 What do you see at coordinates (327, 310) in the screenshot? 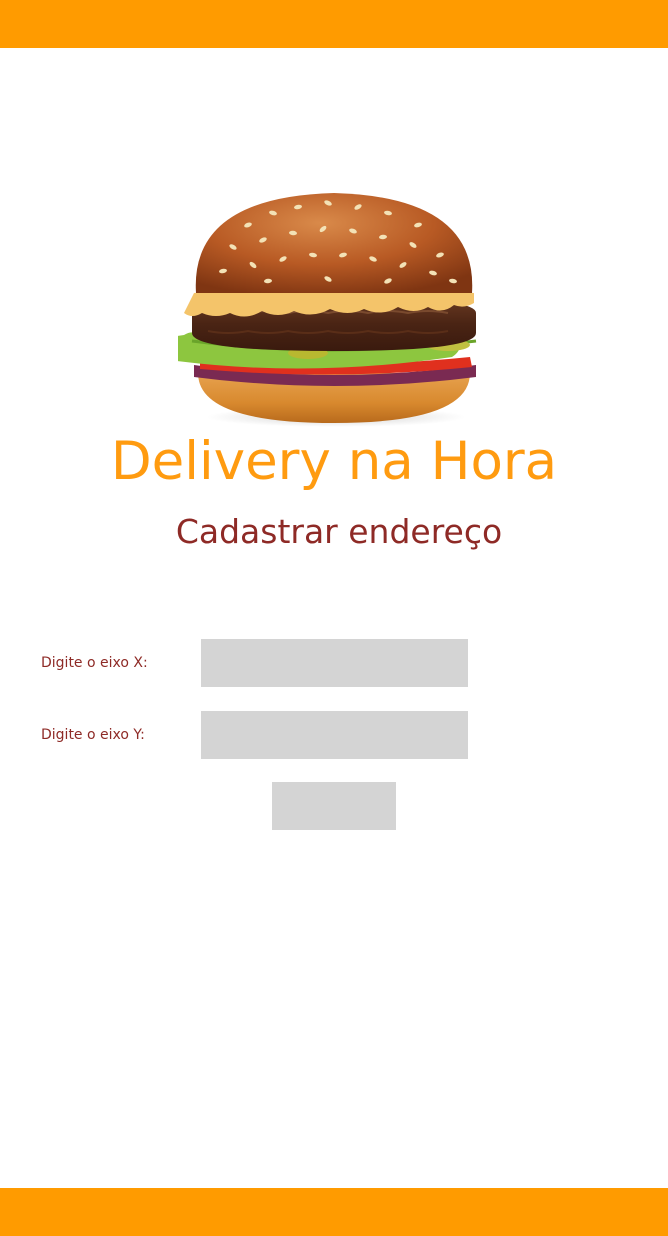
I see `hamburger-image` at bounding box center [327, 310].